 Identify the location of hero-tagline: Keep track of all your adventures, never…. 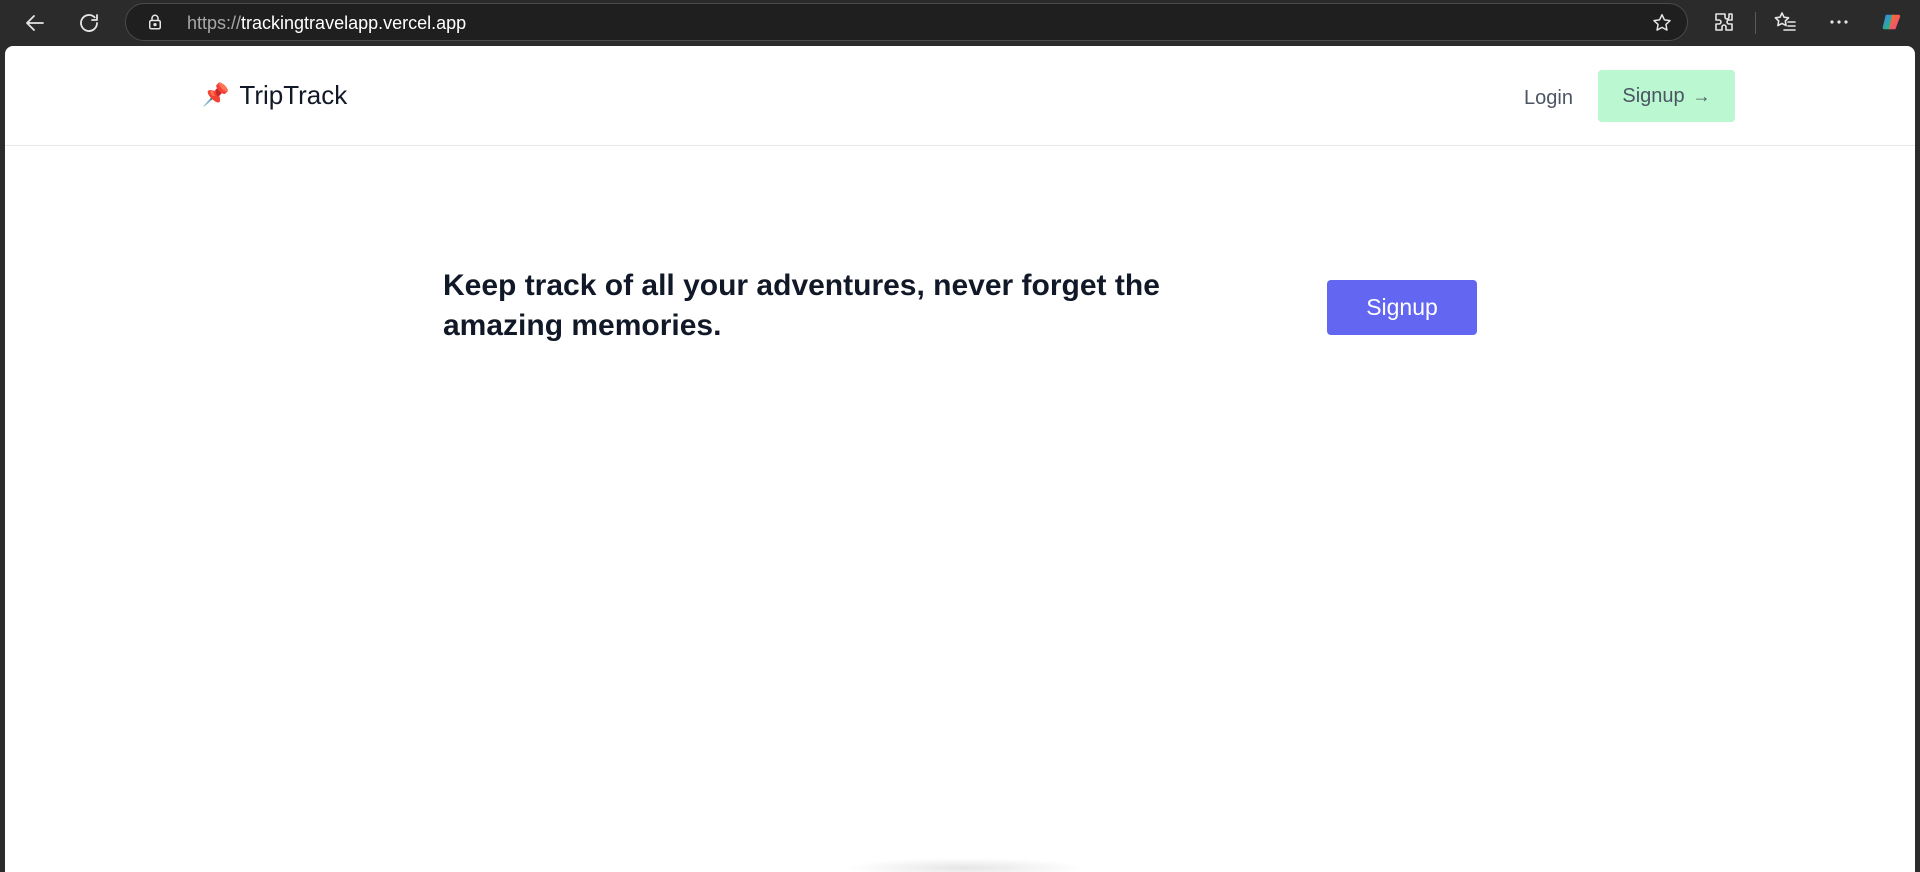
(801, 305).